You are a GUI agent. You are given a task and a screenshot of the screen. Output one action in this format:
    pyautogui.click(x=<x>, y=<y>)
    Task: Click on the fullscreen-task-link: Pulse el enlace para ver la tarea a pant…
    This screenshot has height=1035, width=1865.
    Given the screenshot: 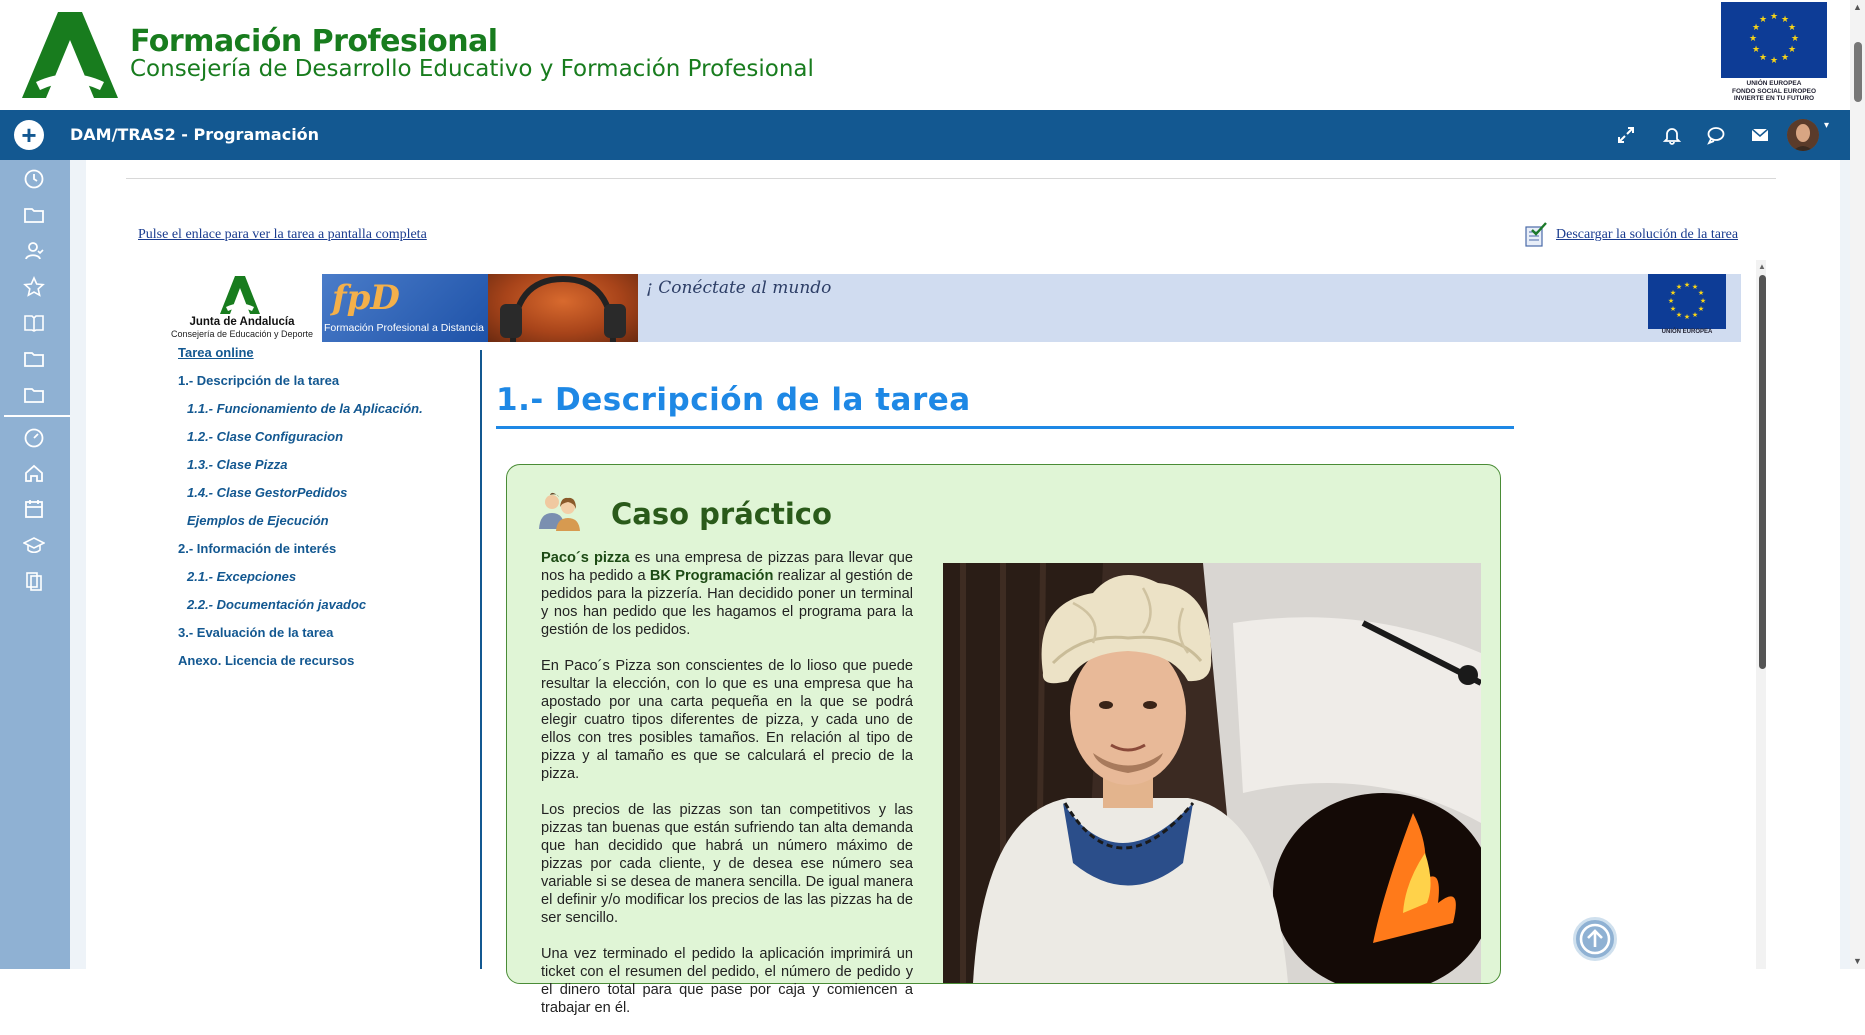 What is the action you would take?
    pyautogui.click(x=282, y=235)
    